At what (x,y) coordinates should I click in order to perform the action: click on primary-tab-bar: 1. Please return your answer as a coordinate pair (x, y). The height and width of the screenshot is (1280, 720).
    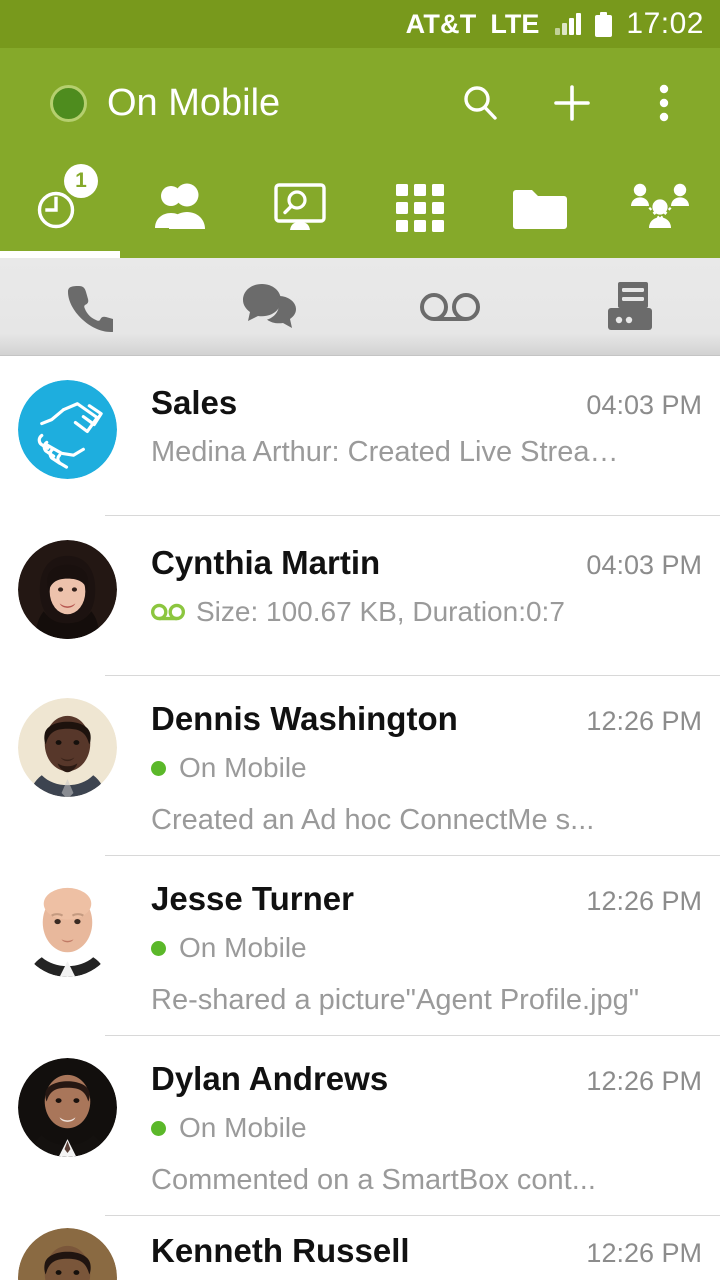
    Looking at the image, I should click on (360, 208).